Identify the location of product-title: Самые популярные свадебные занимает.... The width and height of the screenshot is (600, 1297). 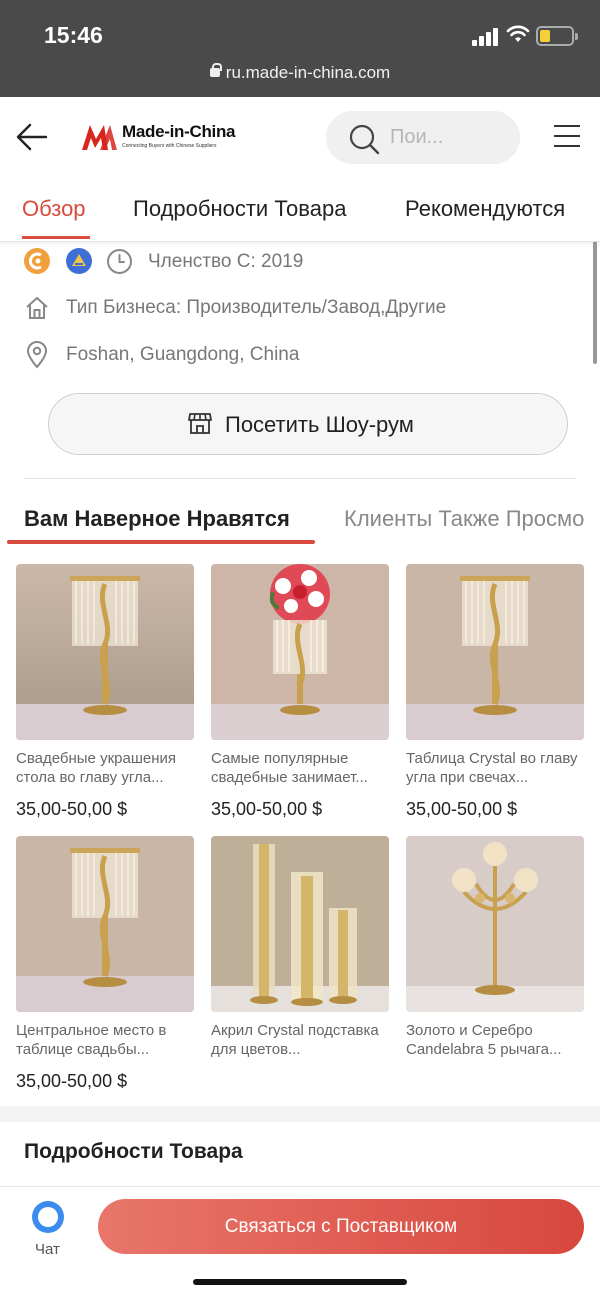
(300, 768).